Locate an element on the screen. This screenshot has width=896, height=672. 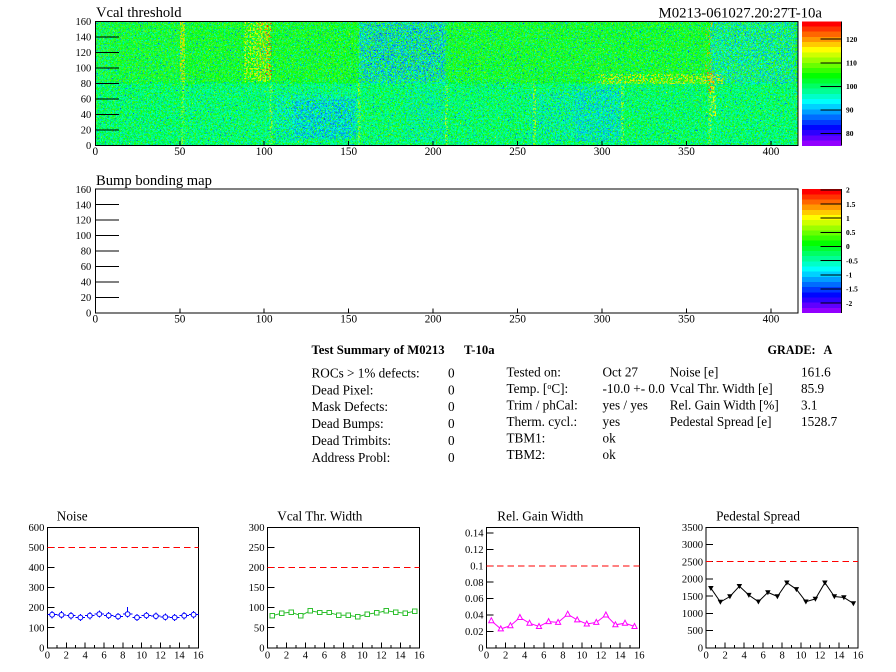
svg-text: 3000 is located at coordinates (692, 545).